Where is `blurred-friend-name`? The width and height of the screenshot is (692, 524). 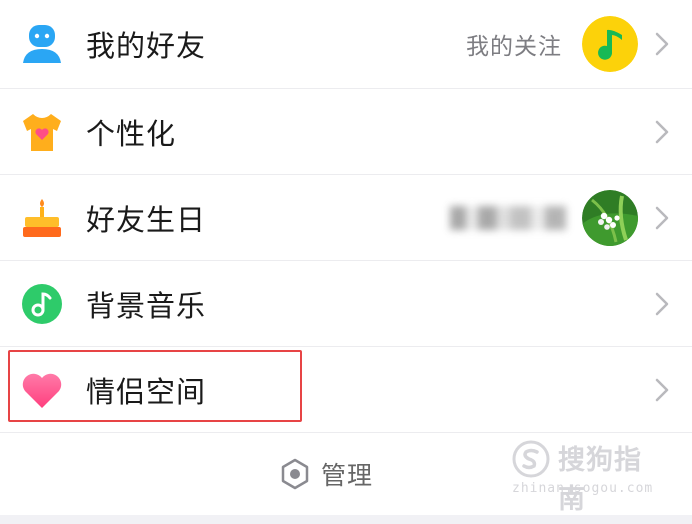 blurred-friend-name is located at coordinates (508, 217).